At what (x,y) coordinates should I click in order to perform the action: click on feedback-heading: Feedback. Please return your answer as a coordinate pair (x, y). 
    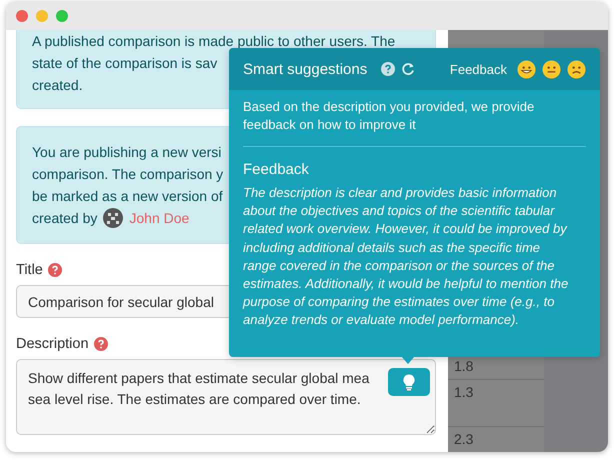
    Looking at the image, I should click on (276, 169).